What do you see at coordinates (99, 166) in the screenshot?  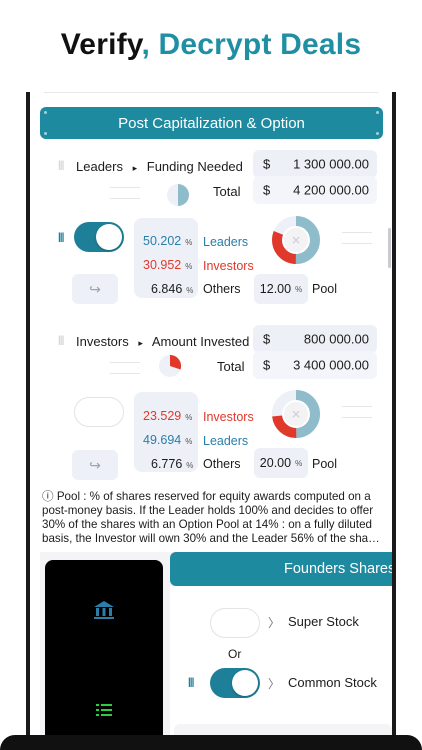 I see `crumb-left: Leaders` at bounding box center [99, 166].